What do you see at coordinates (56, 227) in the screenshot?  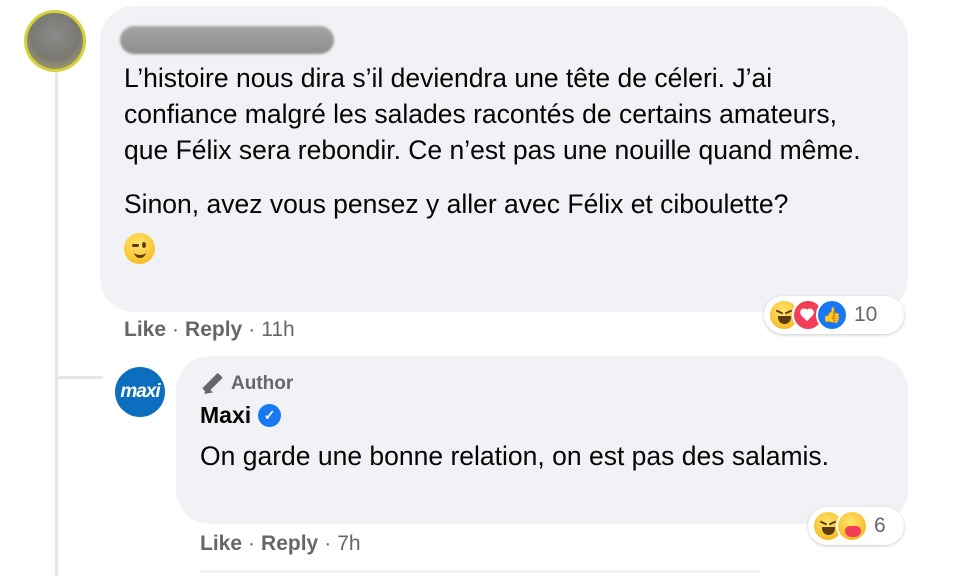 I see `thread-line` at bounding box center [56, 227].